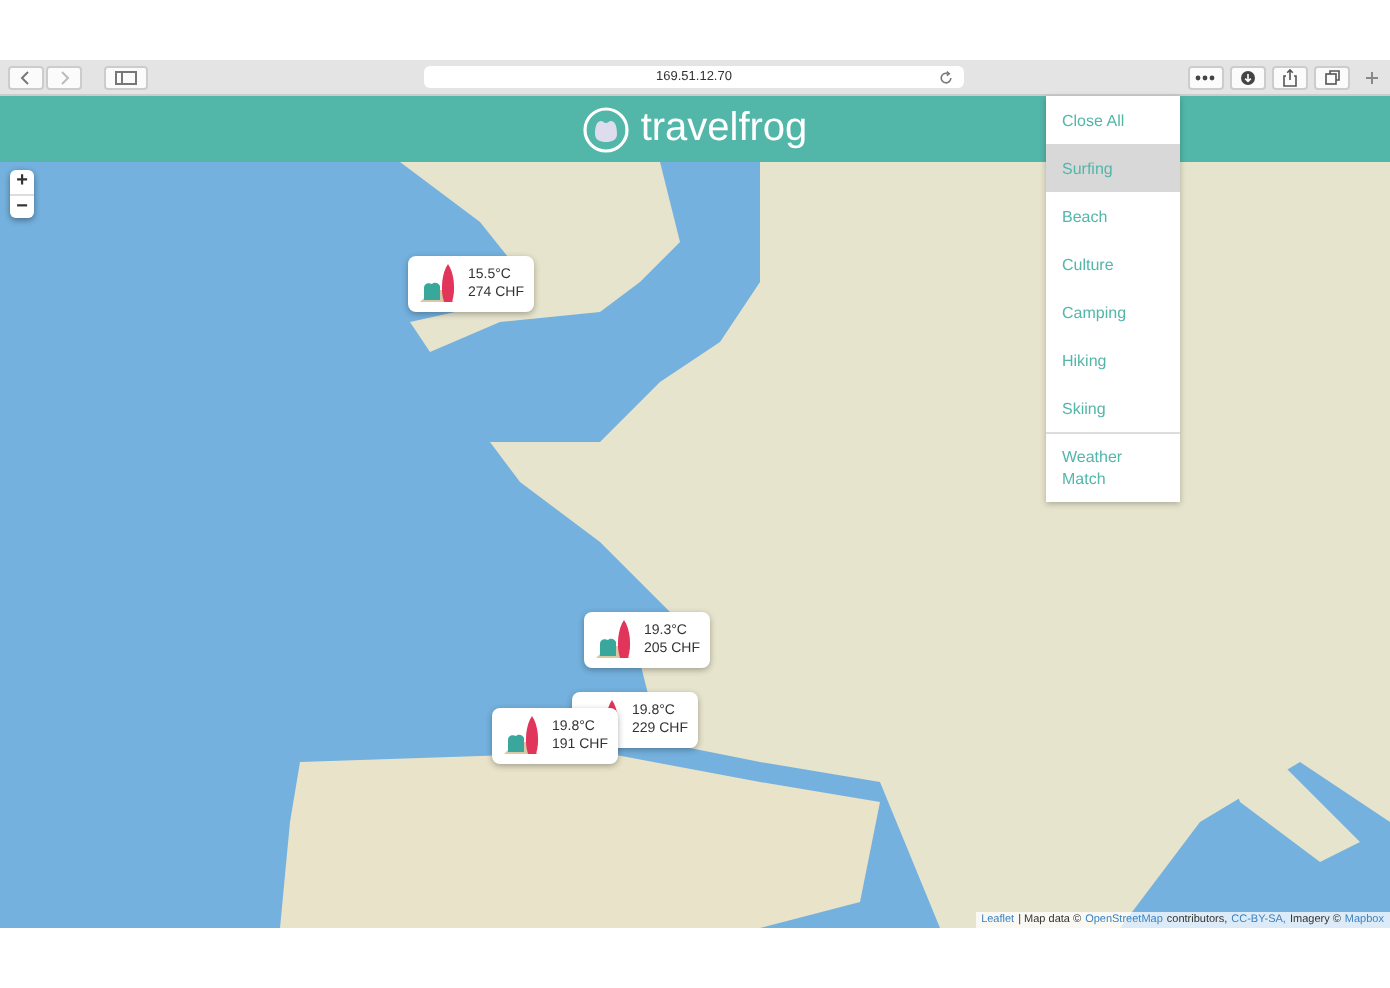 The image size is (1390, 988). I want to click on zoom-out-button: −, so click(22, 206).